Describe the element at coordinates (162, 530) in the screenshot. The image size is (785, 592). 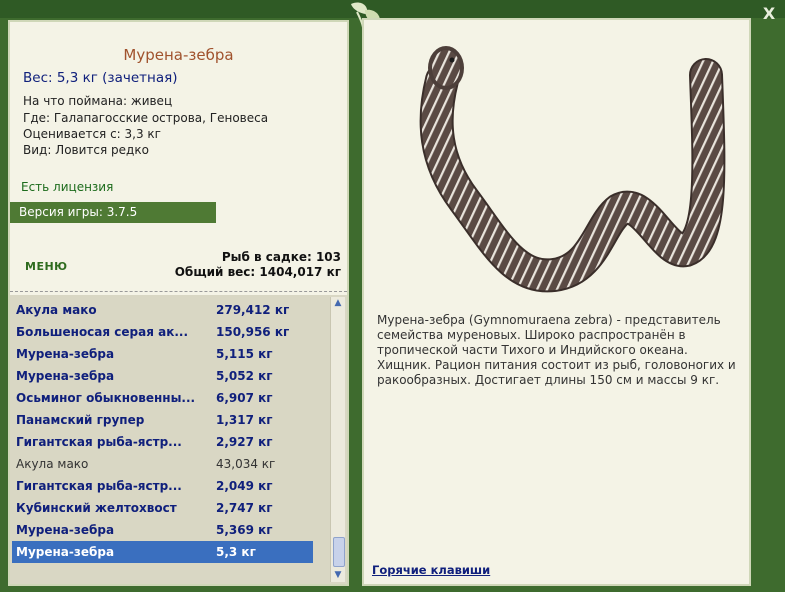
I see `list-item: Мурена-зебра 5,369 кг` at that location.